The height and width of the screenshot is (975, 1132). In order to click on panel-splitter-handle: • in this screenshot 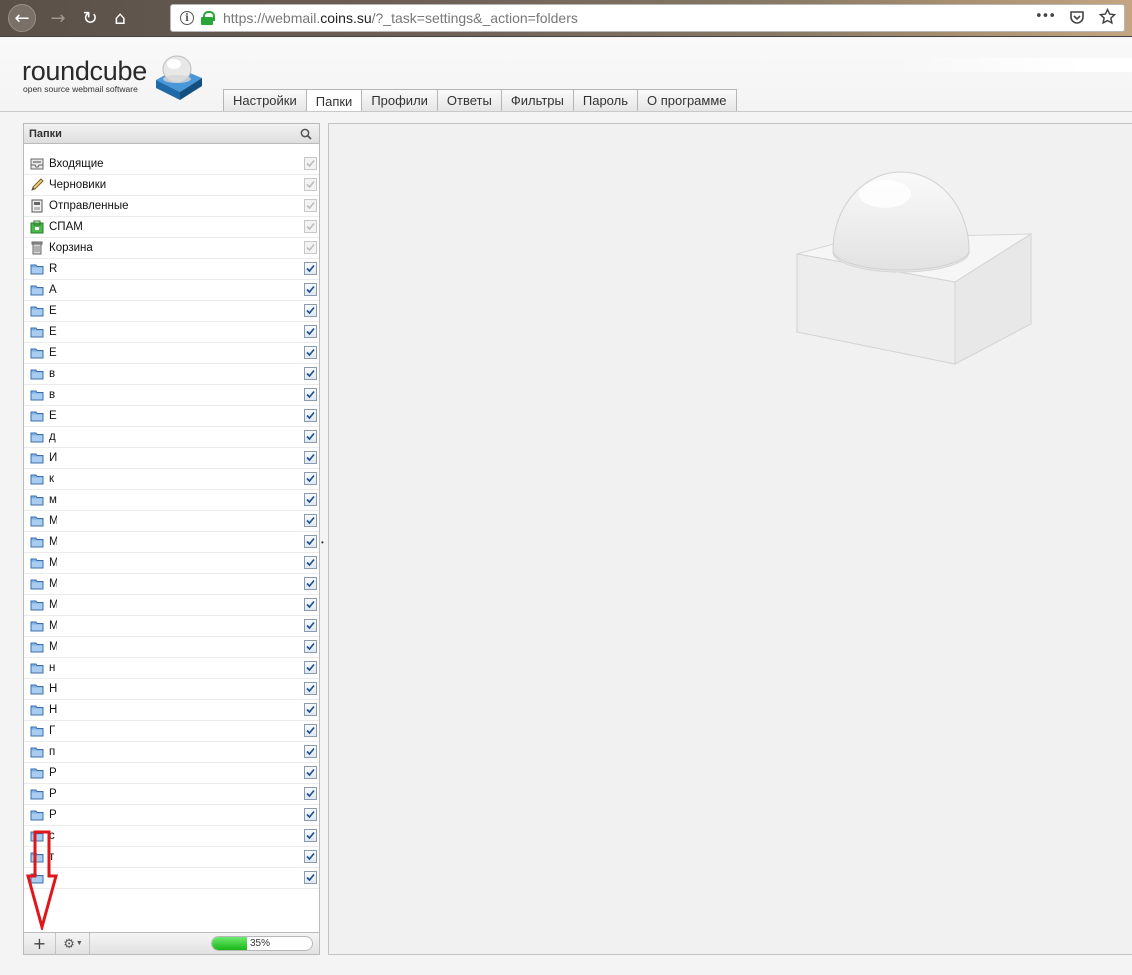, I will do `click(323, 542)`.